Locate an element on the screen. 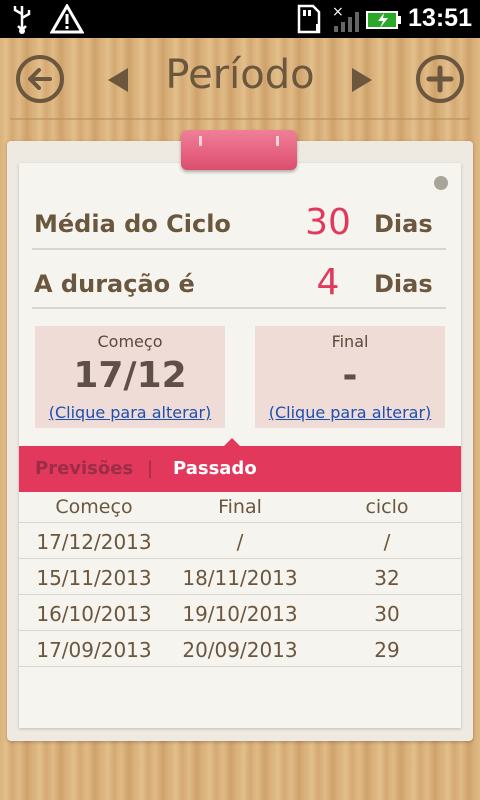  tab-indicator is located at coordinates (232, 442).